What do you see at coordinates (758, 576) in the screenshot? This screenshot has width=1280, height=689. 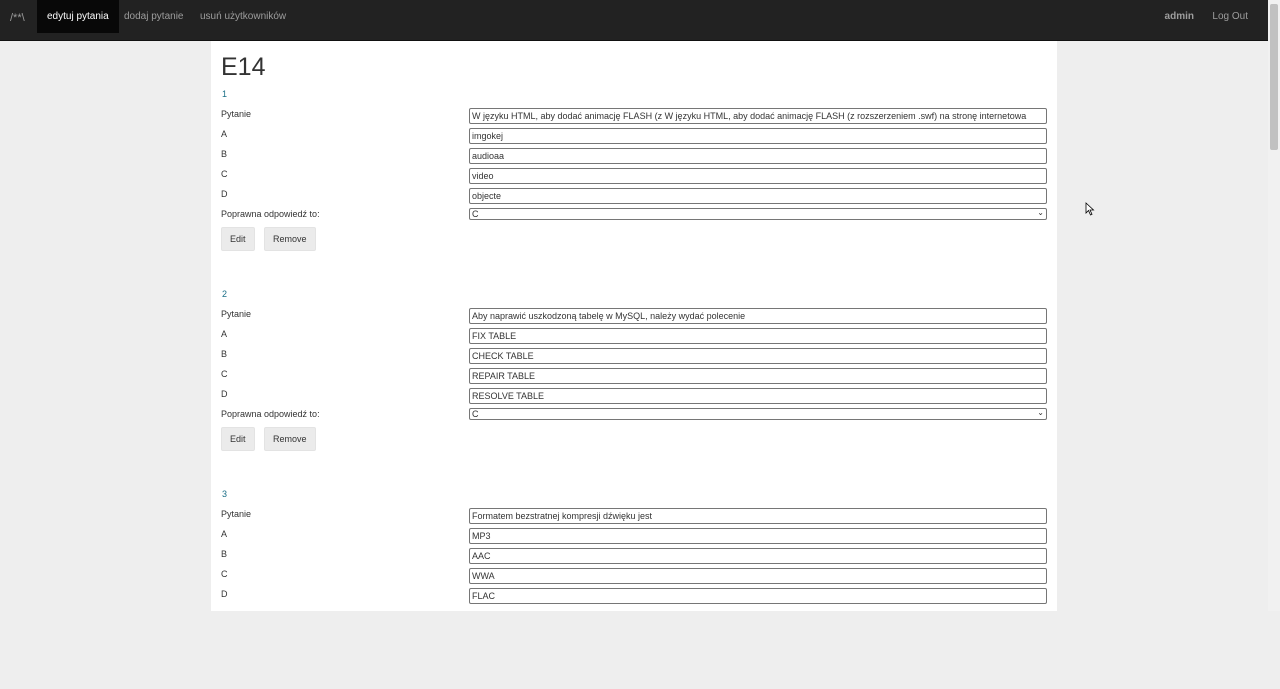 I see `answer-c-input: WWA` at bounding box center [758, 576].